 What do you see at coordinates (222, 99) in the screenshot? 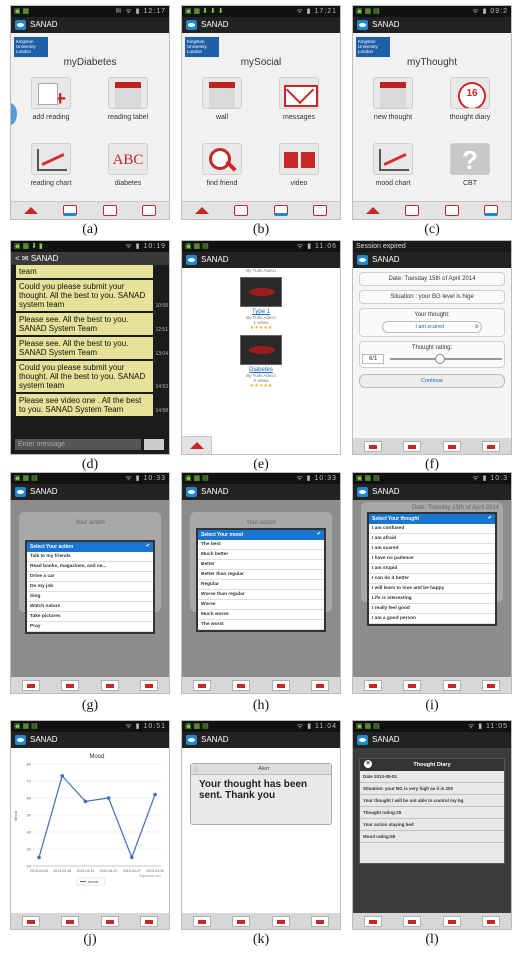
I see `wall-tile: wall` at bounding box center [222, 99].